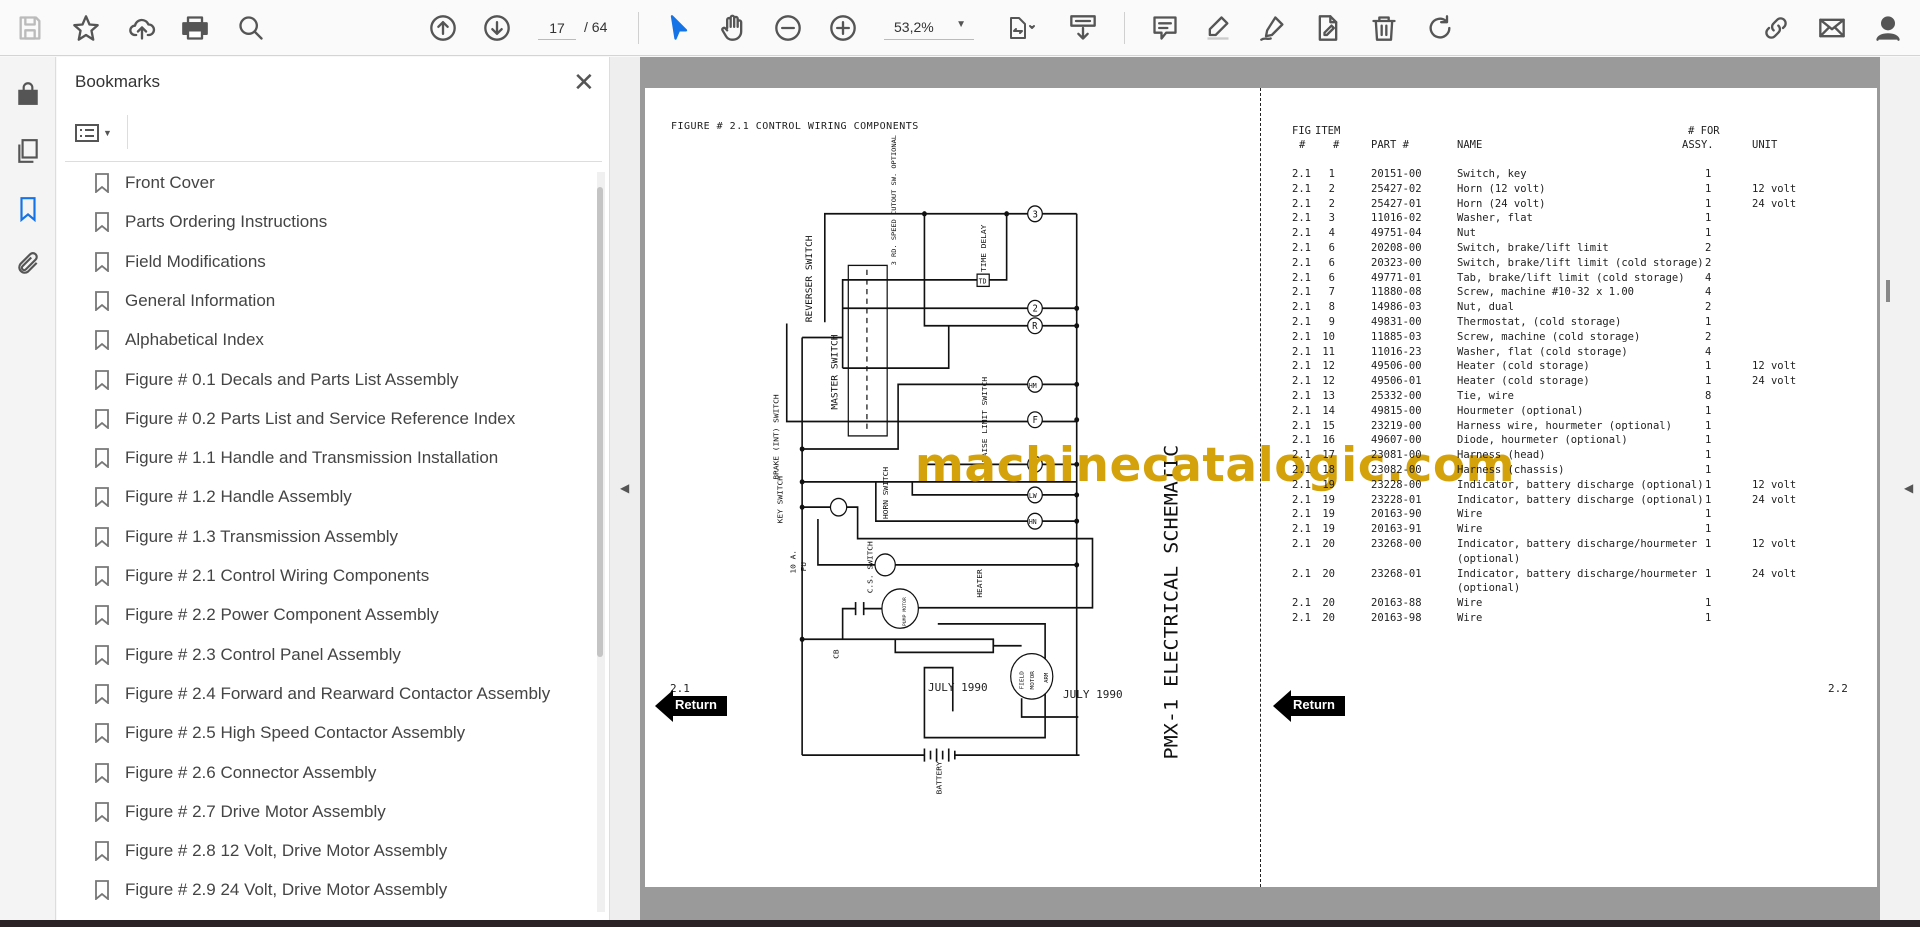 The width and height of the screenshot is (1920, 927). What do you see at coordinates (793, 562) in the screenshot?
I see `fuse-label: 10 A.` at bounding box center [793, 562].